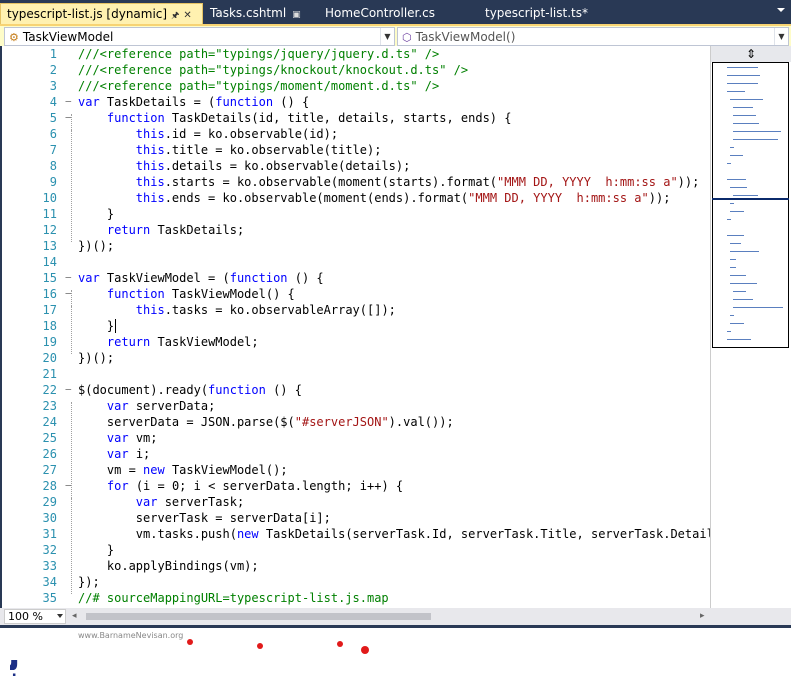  Describe the element at coordinates (187, 15) in the screenshot. I see `close-icon: ✕` at that location.